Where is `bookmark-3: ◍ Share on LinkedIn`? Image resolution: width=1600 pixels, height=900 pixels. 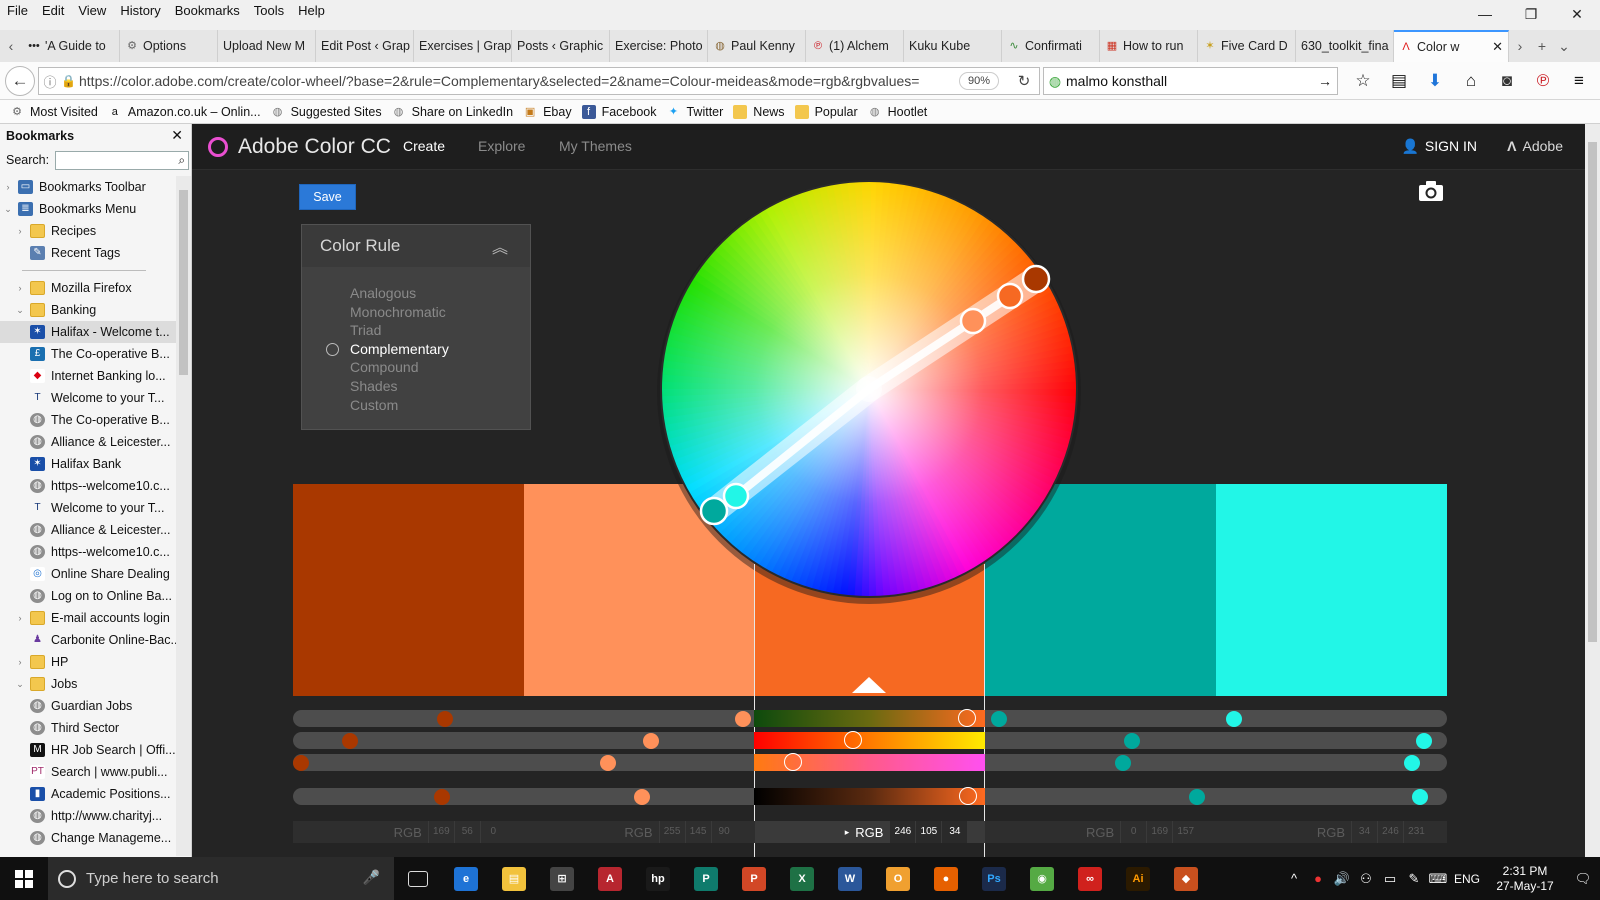
bookmark-3: ◍ Share on LinkedIn is located at coordinates (452, 112).